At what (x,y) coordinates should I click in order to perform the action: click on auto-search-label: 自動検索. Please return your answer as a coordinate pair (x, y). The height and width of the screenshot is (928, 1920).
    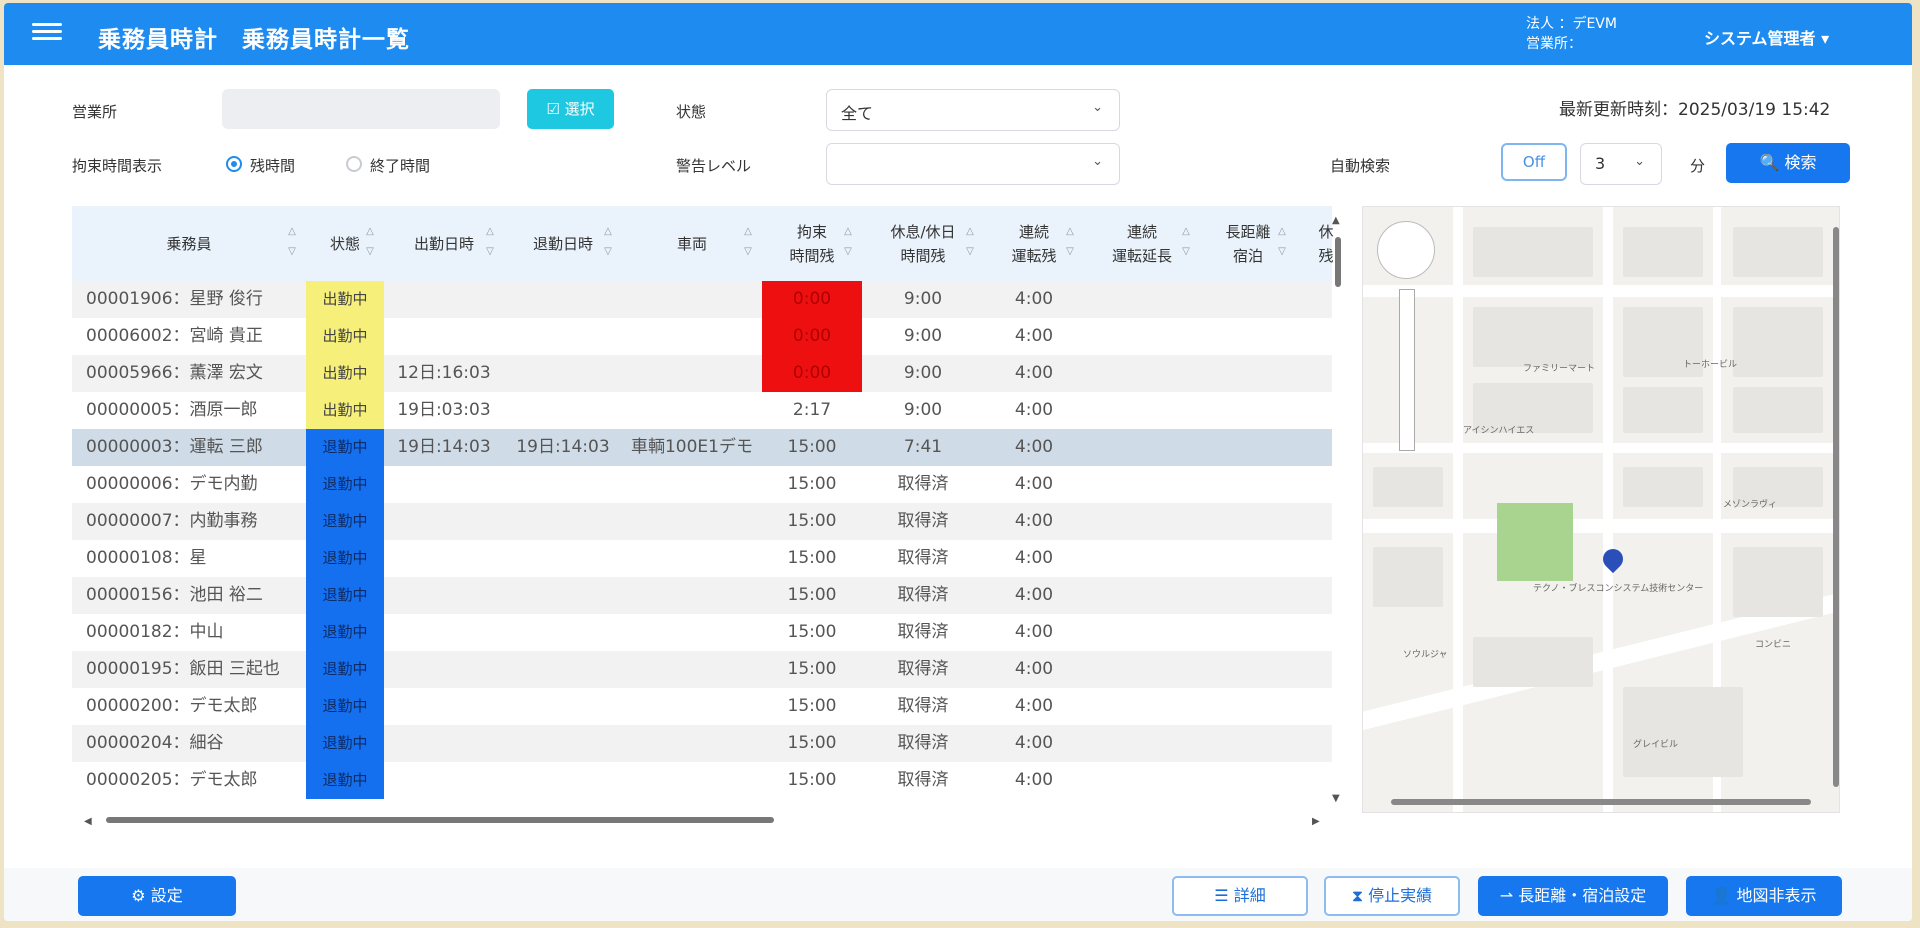
    Looking at the image, I should click on (1360, 166).